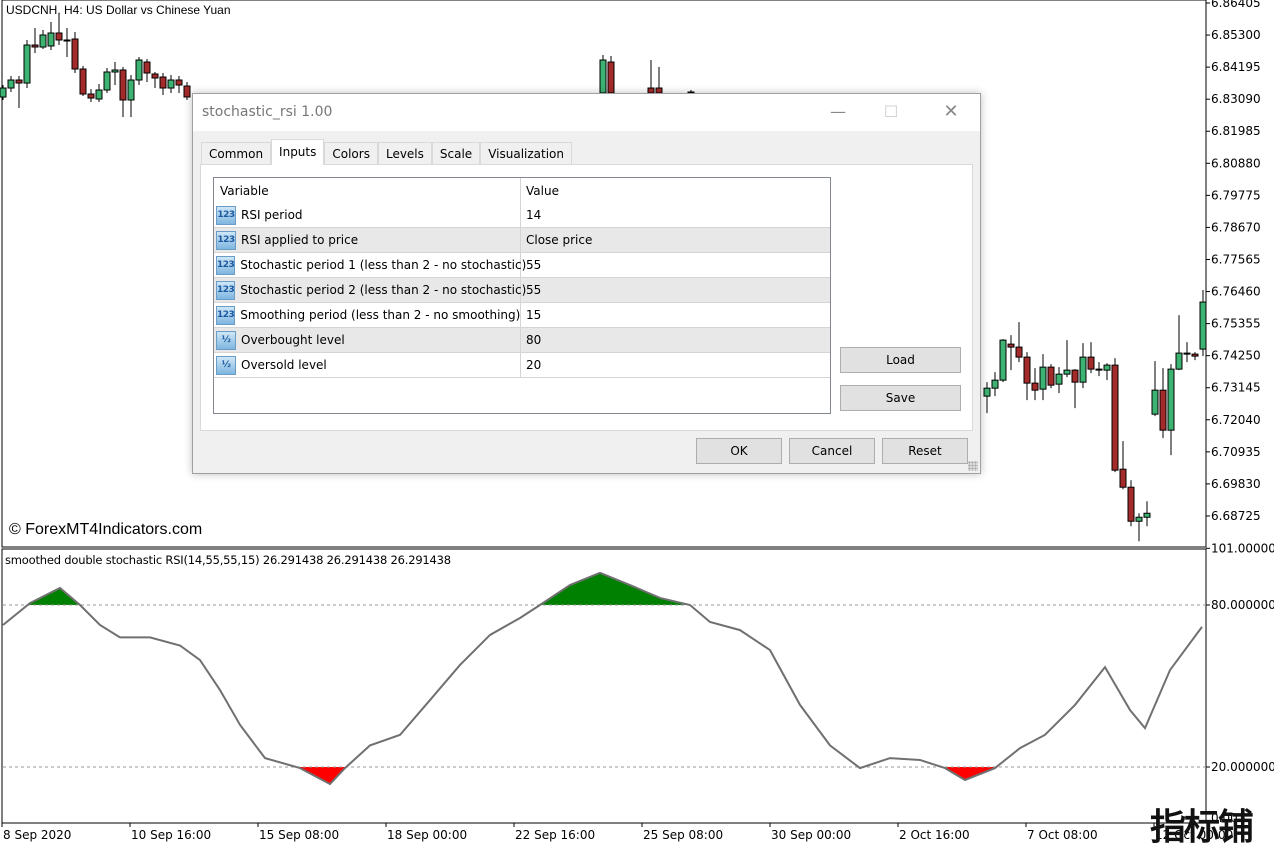 Image resolution: width=1274 pixels, height=850 pixels. What do you see at coordinates (675, 215) in the screenshot?
I see `value-cell: 14` at bounding box center [675, 215].